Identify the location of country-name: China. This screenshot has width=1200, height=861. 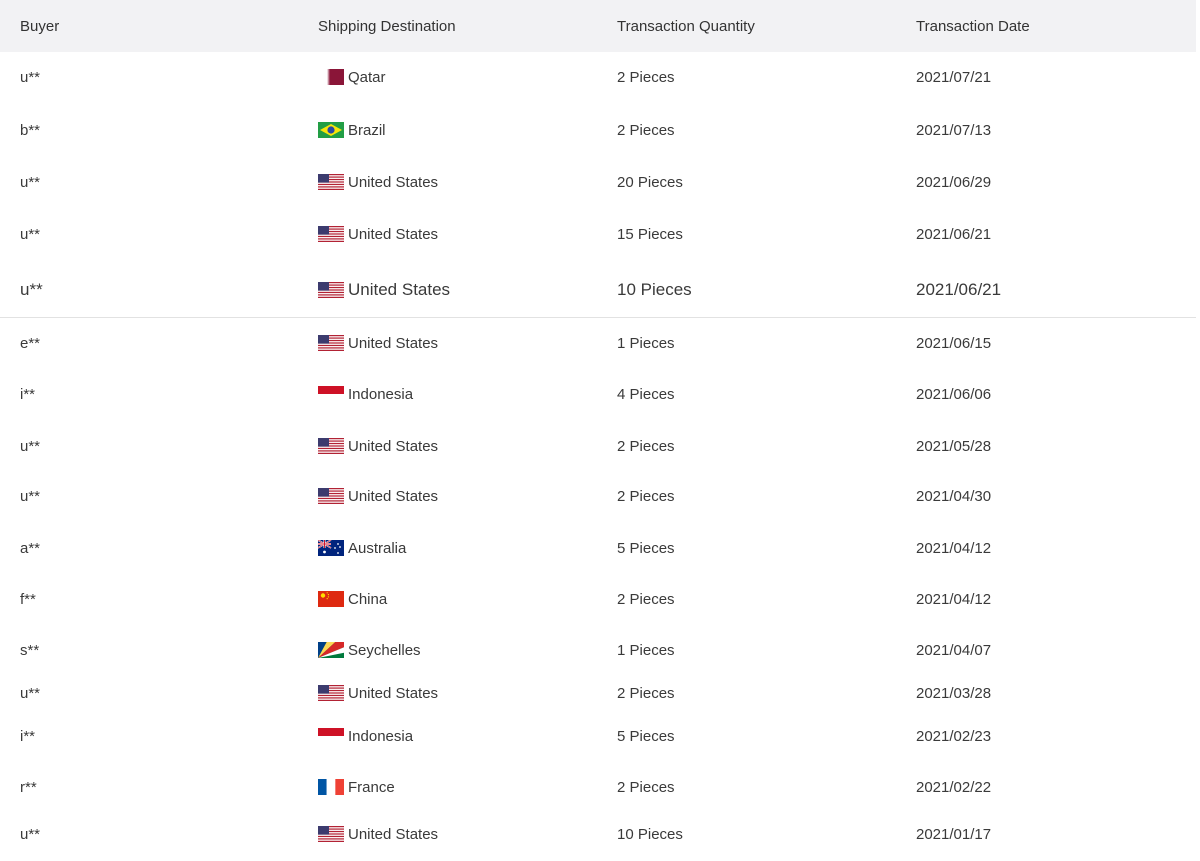
(368, 599).